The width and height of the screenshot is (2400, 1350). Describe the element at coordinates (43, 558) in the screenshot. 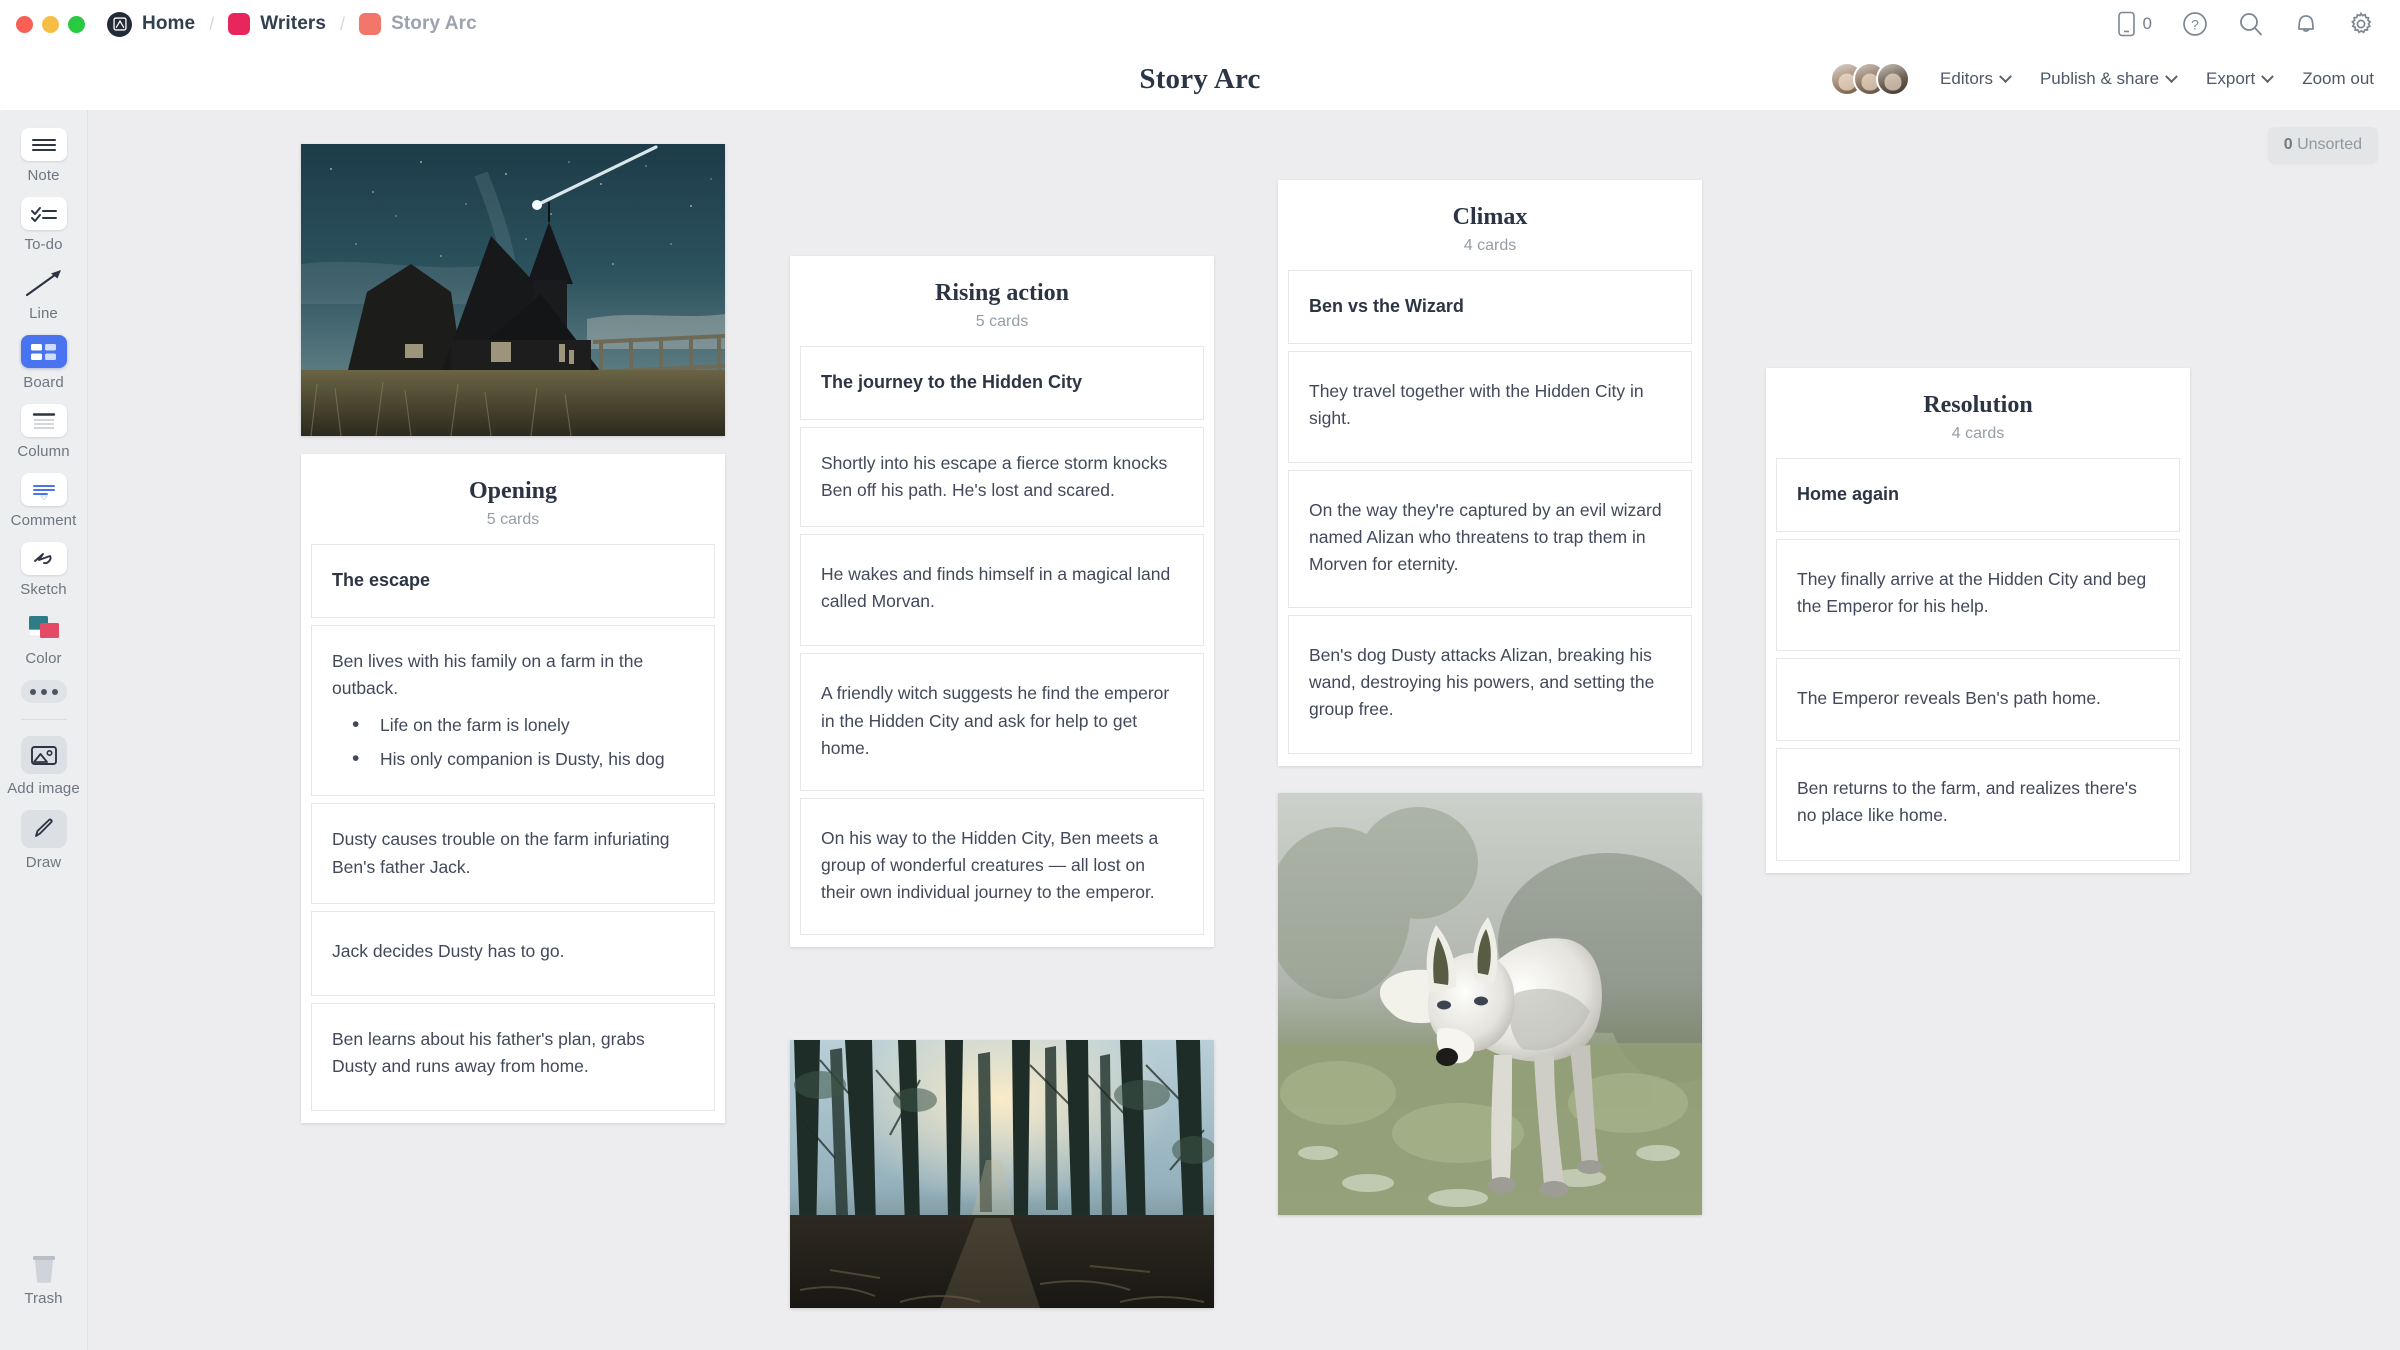

I see `sketch-icon` at that location.